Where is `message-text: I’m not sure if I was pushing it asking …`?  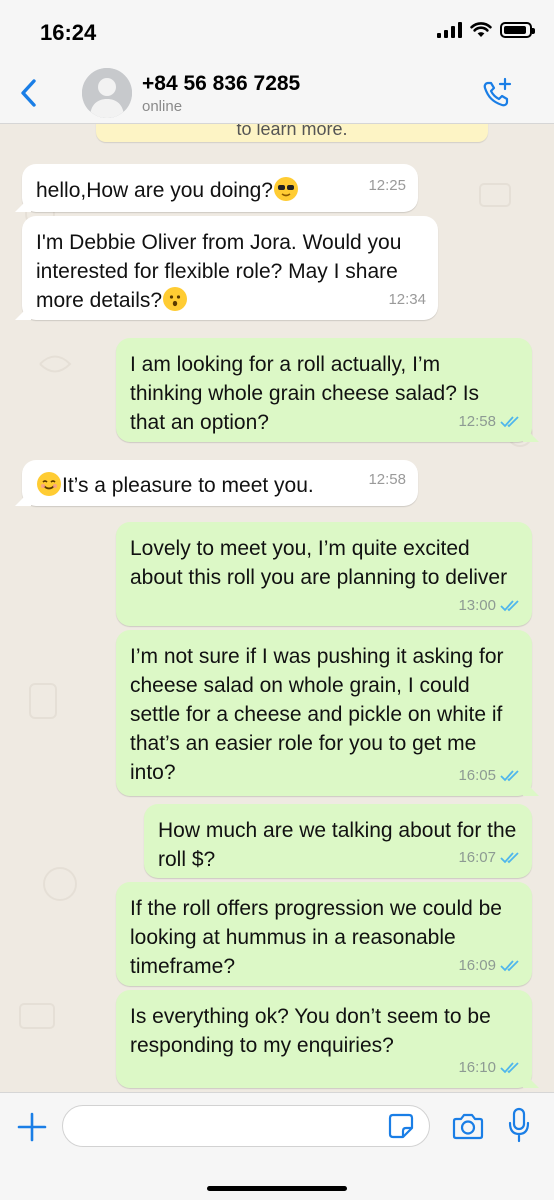
message-text: I’m not sure if I was pushing it asking … is located at coordinates (317, 714).